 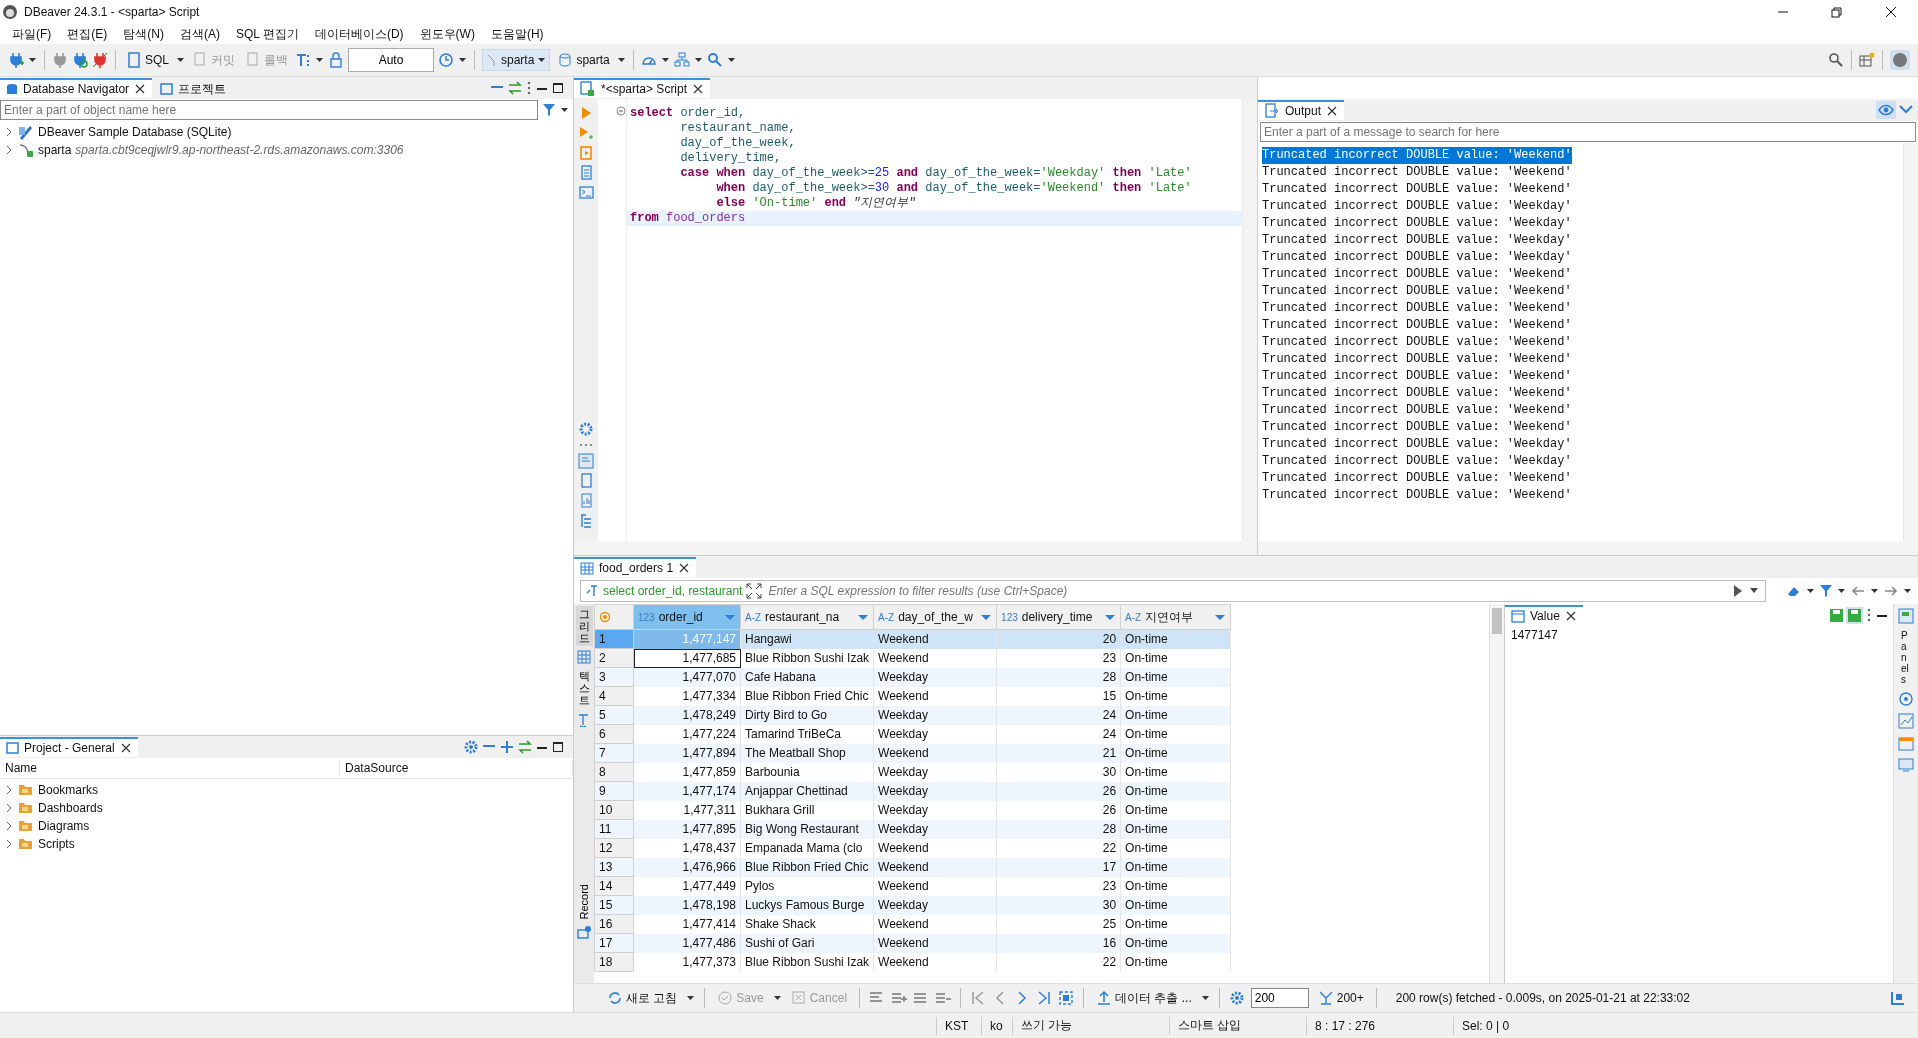 I want to click on view-tab: 그리드, so click(x=584, y=626).